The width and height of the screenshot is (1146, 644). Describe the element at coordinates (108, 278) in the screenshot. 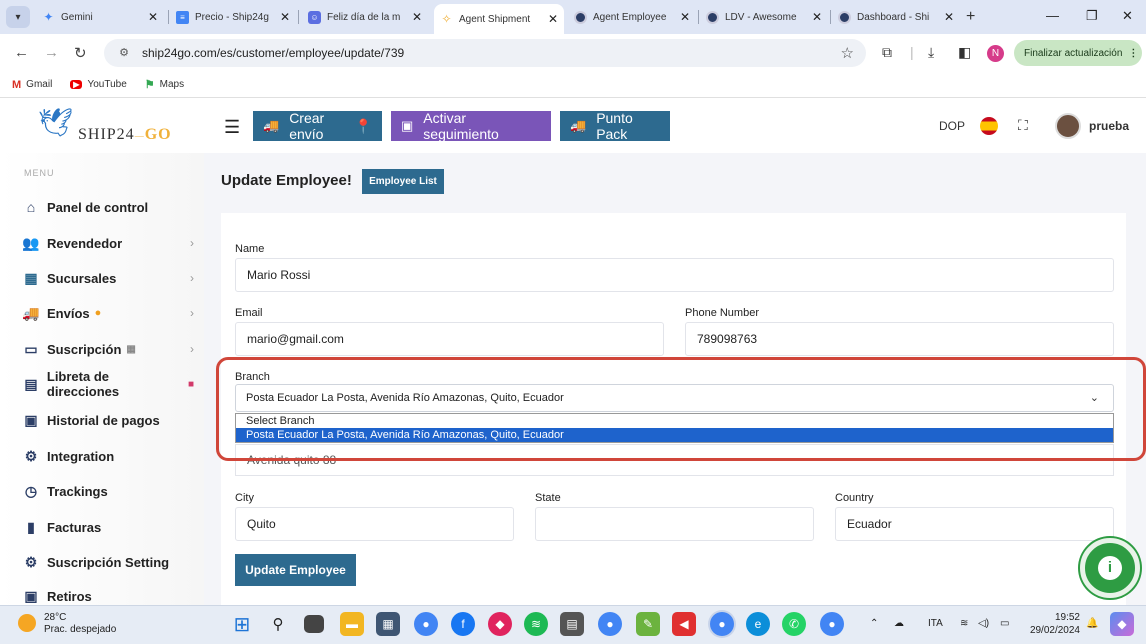

I see `sidebar-item-branches: ▦ Sucursales ›` at that location.